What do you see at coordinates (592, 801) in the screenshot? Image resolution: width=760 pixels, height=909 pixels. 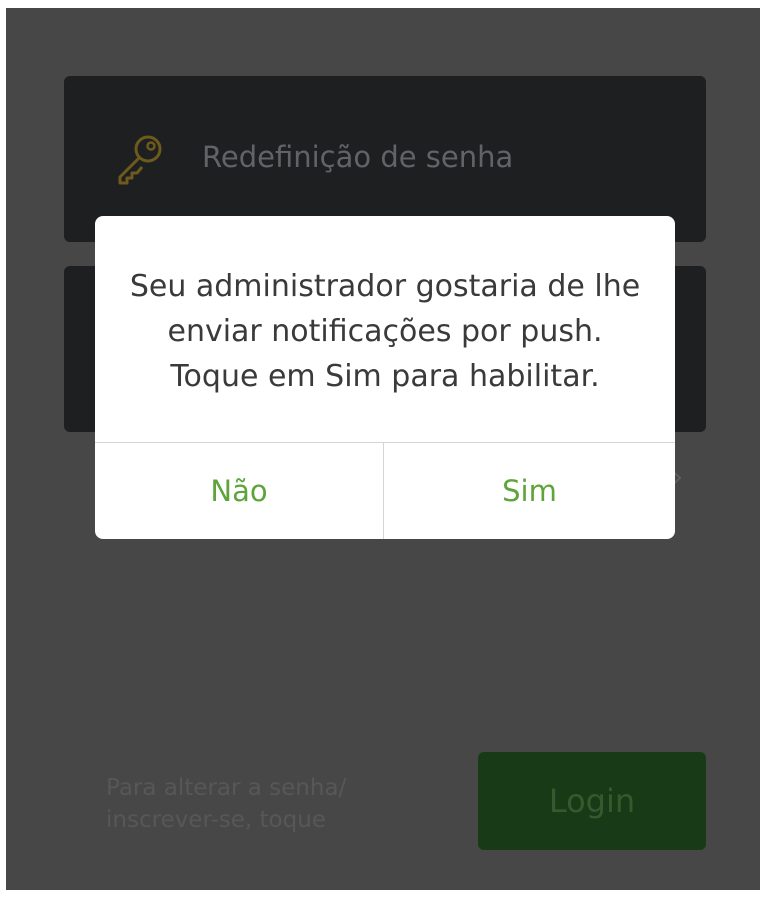 I see `login-button: Login` at bounding box center [592, 801].